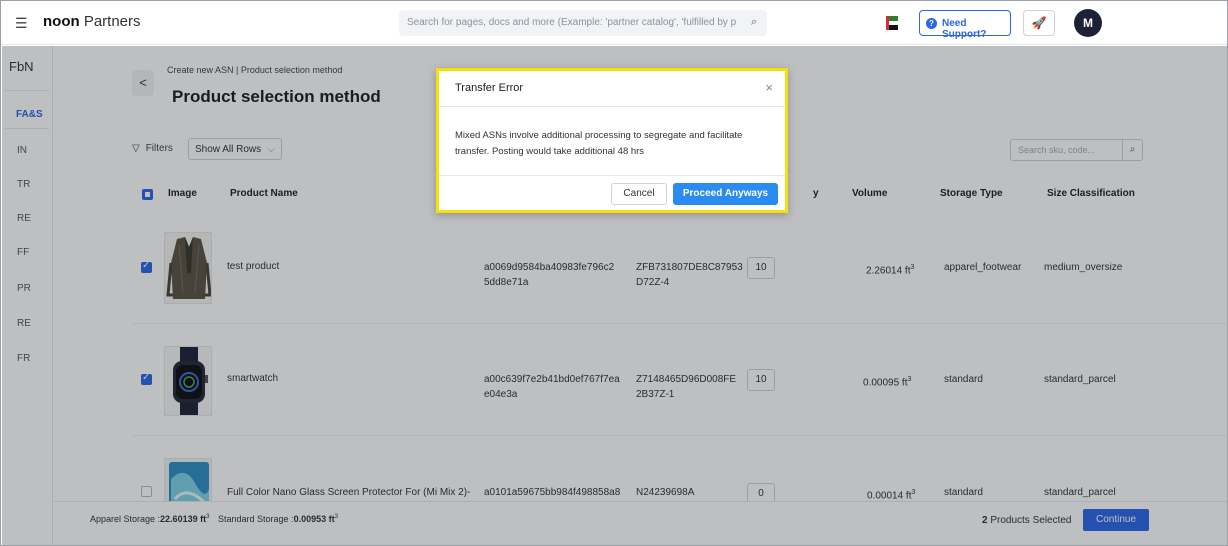 The height and width of the screenshot is (546, 1228). What do you see at coordinates (61, 21) in the screenshot?
I see `brand-bold: noon` at bounding box center [61, 21].